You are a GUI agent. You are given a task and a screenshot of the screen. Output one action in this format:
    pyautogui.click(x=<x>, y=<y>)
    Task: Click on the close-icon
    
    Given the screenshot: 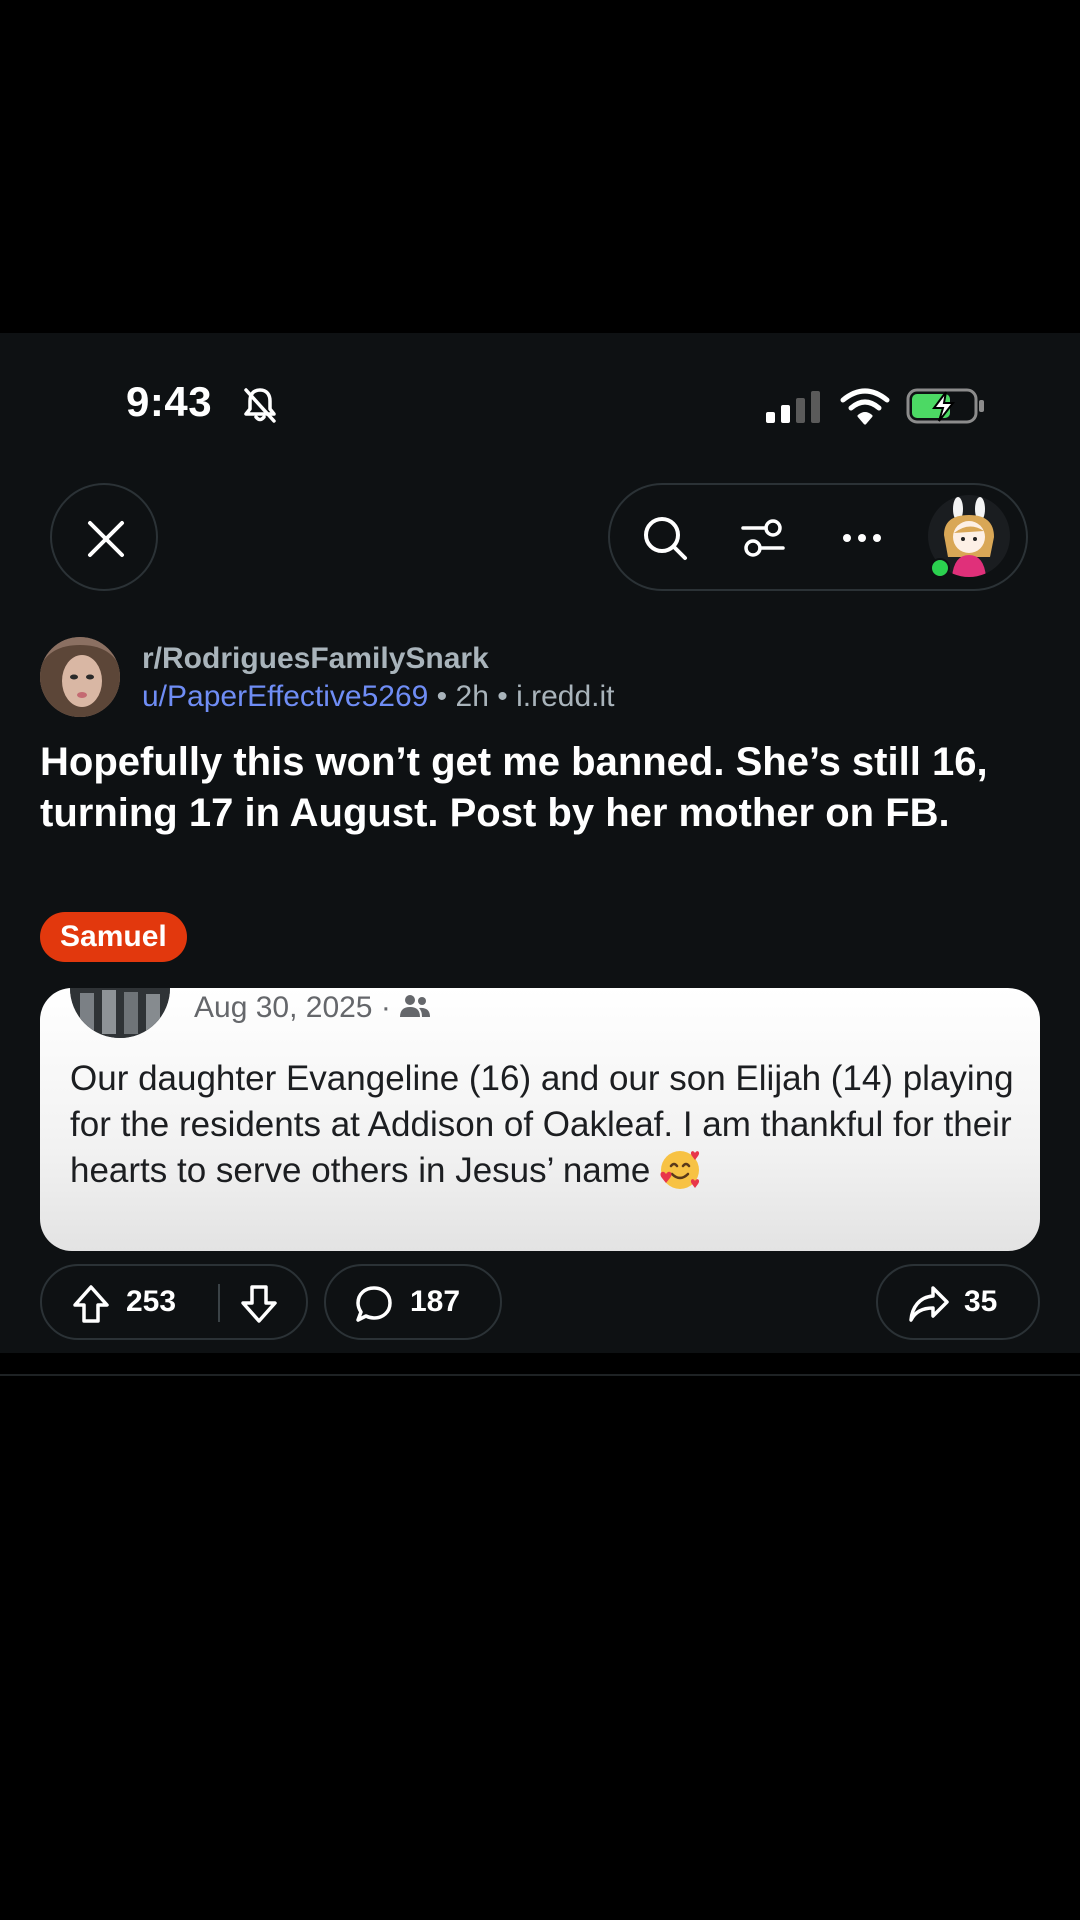 What is the action you would take?
    pyautogui.click(x=106, y=539)
    